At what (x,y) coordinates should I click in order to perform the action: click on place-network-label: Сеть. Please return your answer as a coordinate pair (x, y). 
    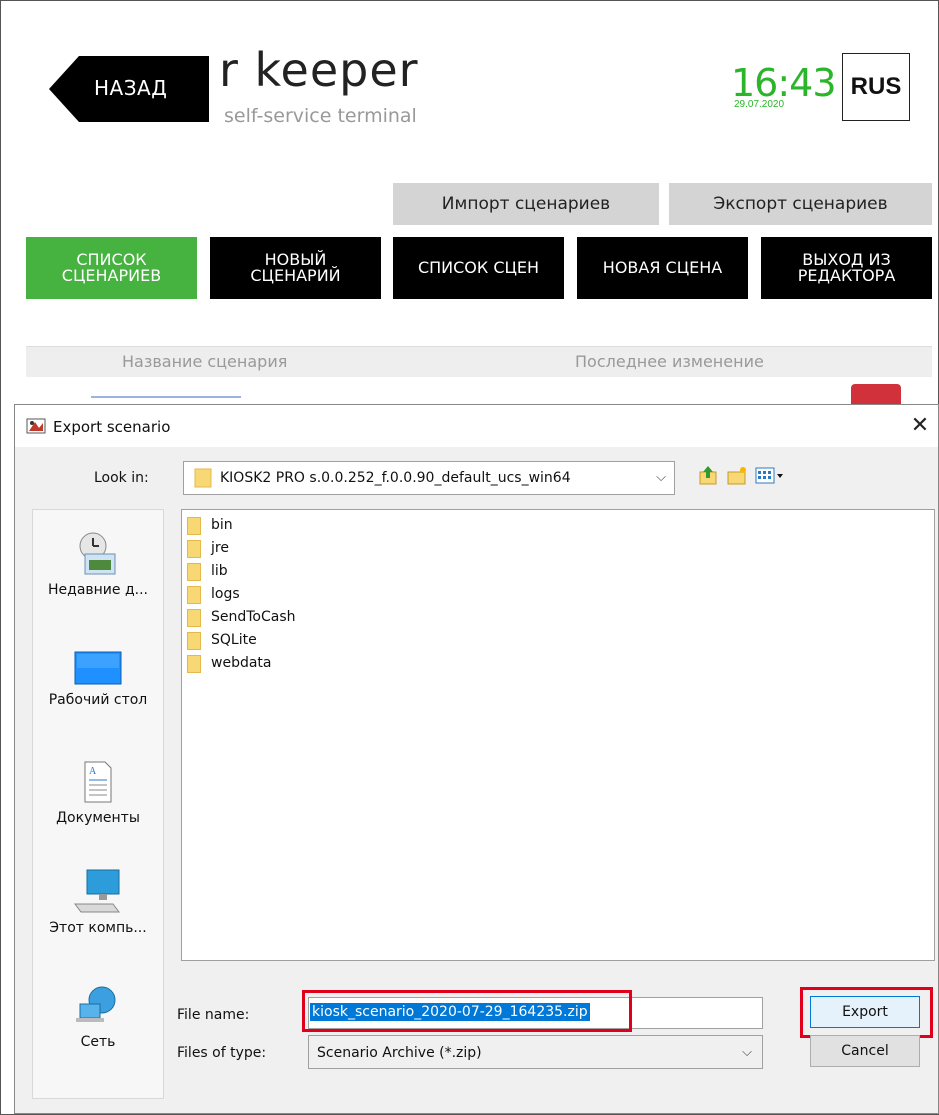
    Looking at the image, I should click on (98, 1042).